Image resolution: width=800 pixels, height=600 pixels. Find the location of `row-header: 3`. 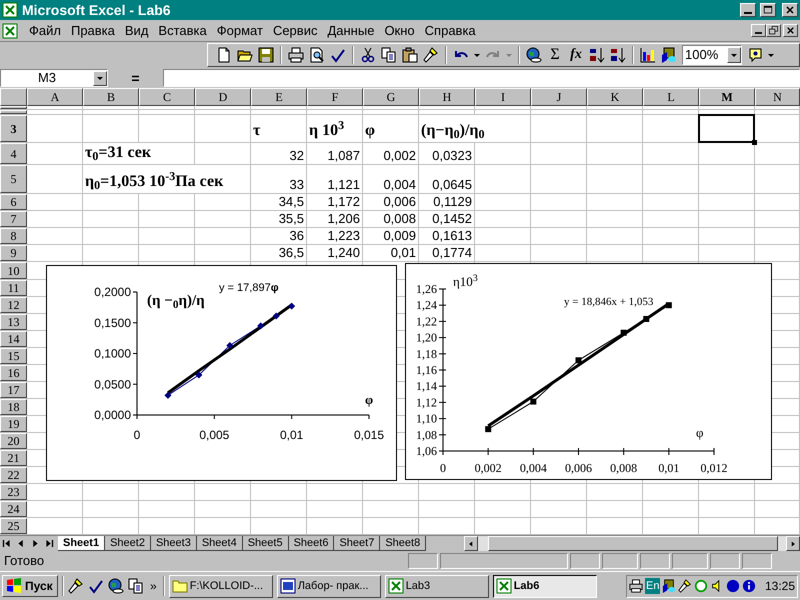

row-header: 3 is located at coordinates (13, 128).